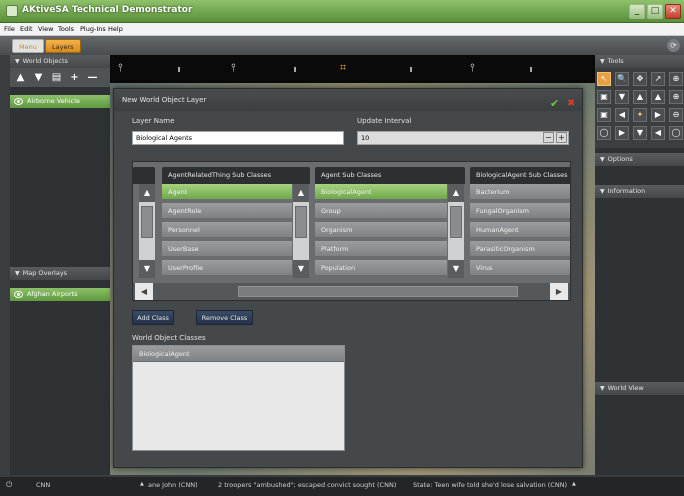 The width and height of the screenshot is (684, 496). Describe the element at coordinates (658, 115) in the screenshot. I see `pan-east-icon: ▶` at that location.